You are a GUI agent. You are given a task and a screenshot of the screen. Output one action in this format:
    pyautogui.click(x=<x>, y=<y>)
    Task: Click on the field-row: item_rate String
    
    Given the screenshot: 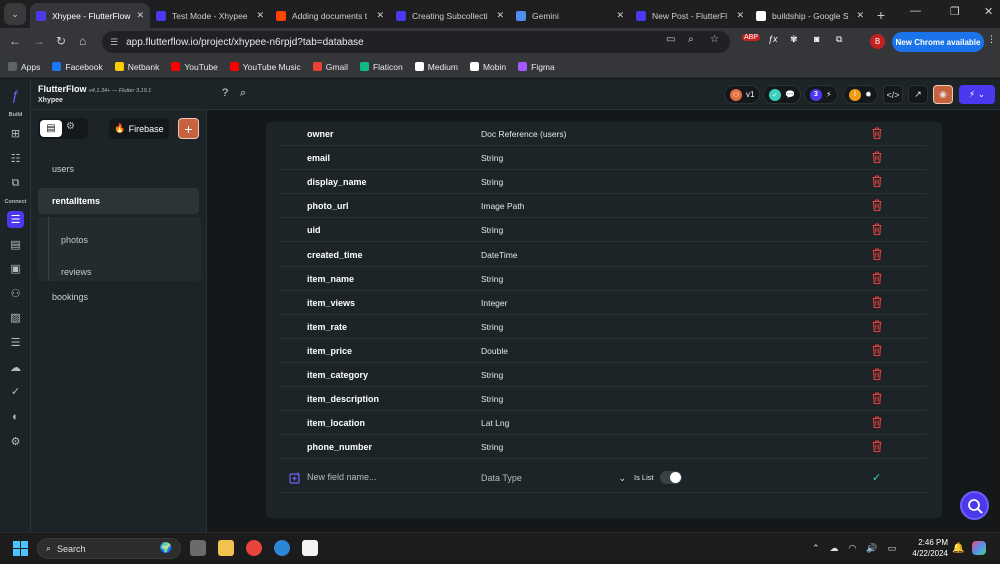 What is the action you would take?
    pyautogui.click(x=603, y=327)
    